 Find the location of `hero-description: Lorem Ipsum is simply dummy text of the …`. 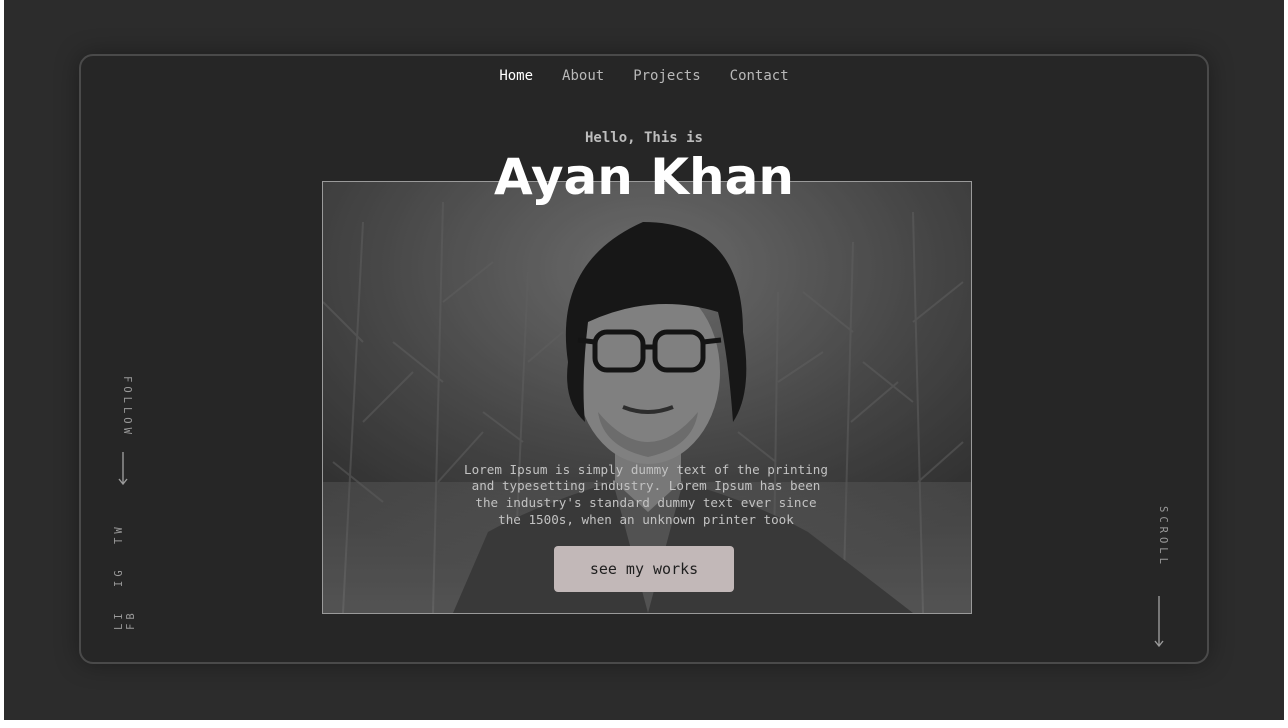

hero-description: Lorem Ipsum is simply dummy text of the … is located at coordinates (646, 494).